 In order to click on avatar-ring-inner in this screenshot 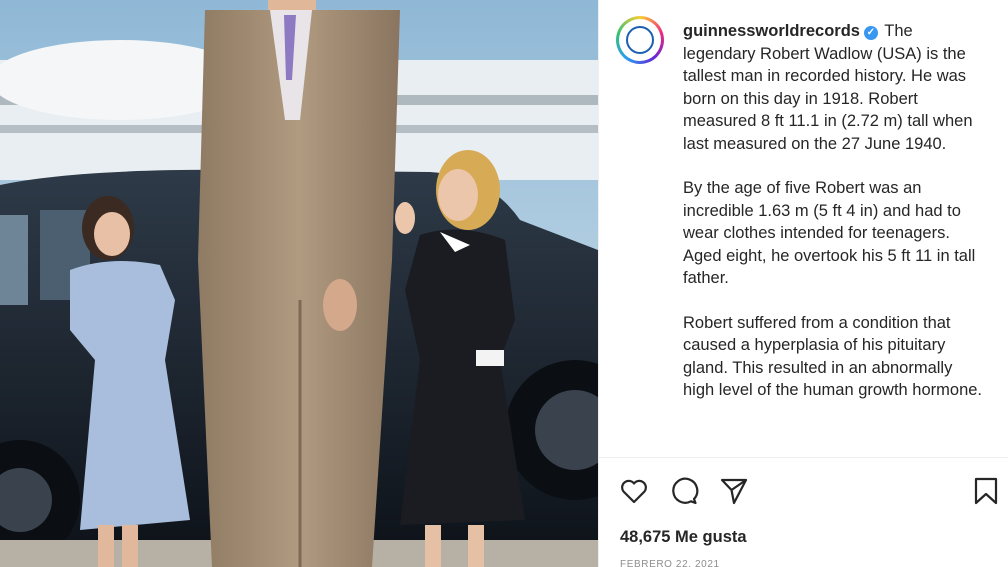, I will do `click(640, 40)`.